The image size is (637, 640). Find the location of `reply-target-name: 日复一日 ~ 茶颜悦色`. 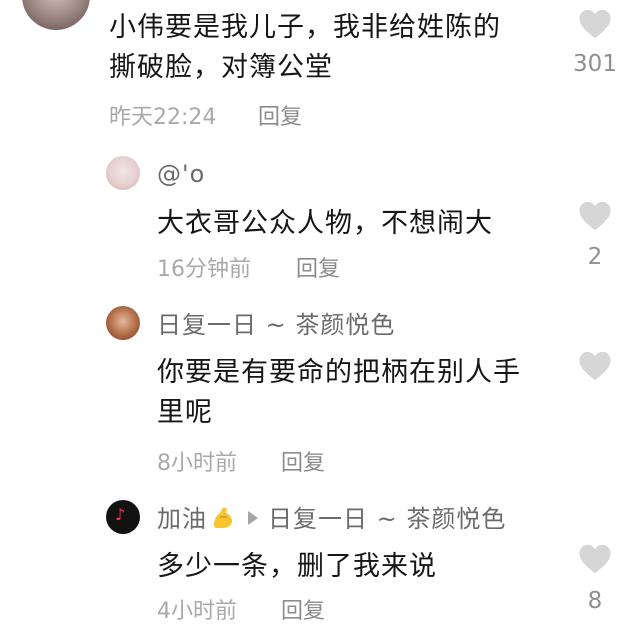

reply-target-name: 日复一日 ~ 茶颜悦色 is located at coordinates (387, 519).